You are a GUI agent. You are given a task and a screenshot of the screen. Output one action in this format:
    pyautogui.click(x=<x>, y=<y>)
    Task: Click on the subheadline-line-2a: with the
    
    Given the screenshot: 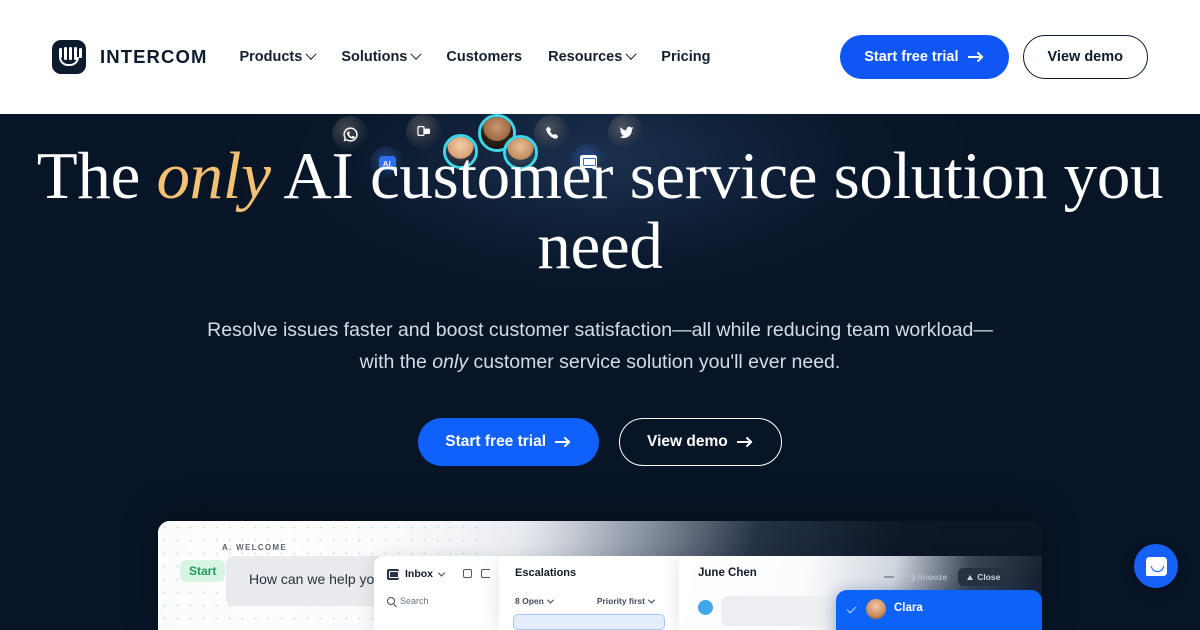 What is the action you would take?
    pyautogui.click(x=396, y=361)
    